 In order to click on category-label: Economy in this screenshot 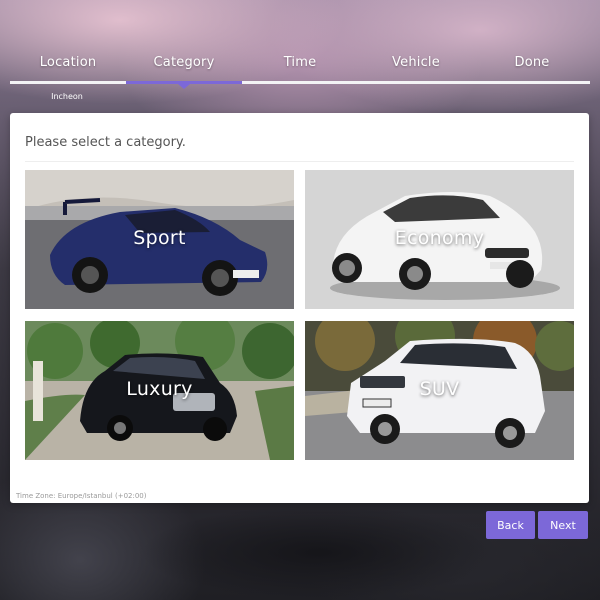, I will do `click(439, 238)`.